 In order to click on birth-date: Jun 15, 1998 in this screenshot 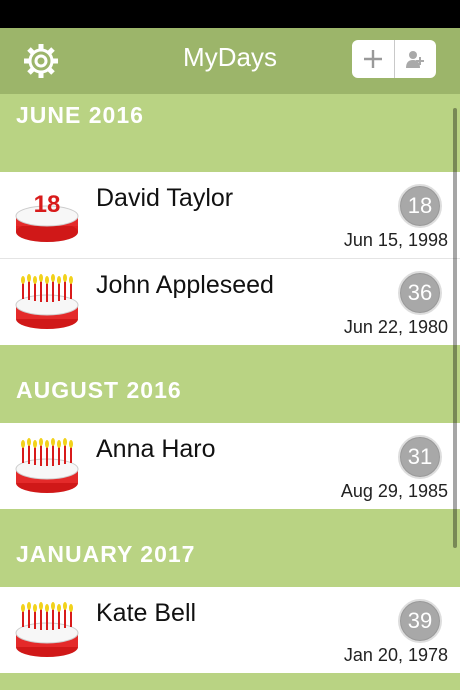, I will do `click(395, 240)`.